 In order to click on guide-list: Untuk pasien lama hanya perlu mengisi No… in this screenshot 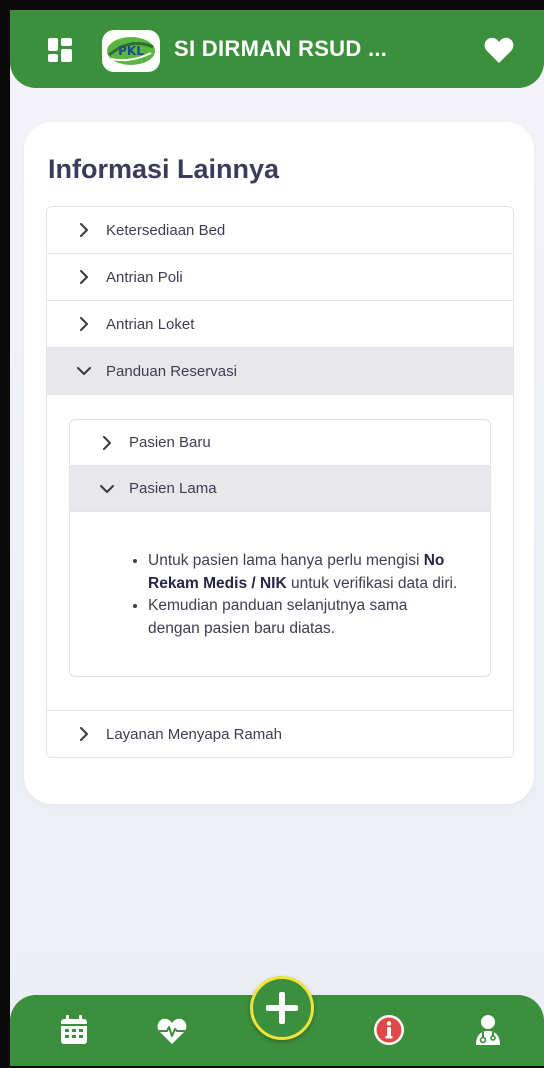, I will do `click(296, 595)`.